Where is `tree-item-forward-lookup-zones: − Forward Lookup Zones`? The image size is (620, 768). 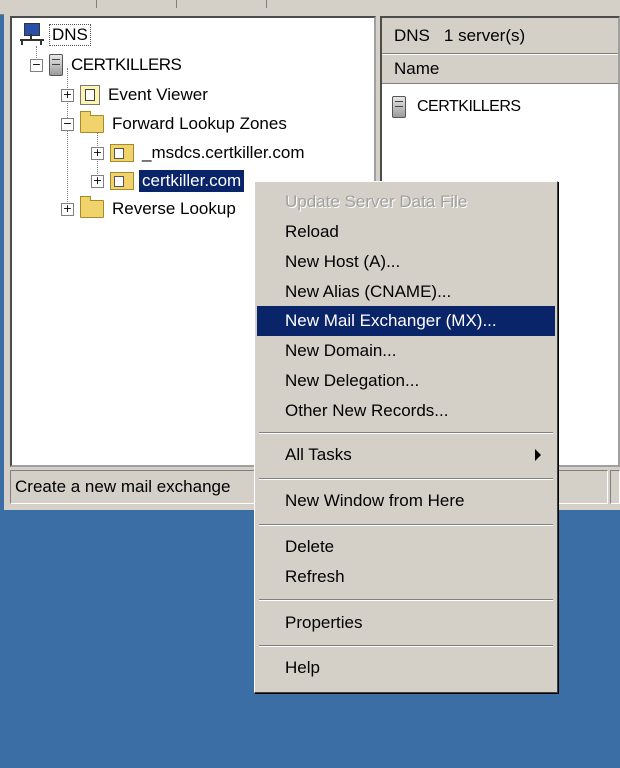
tree-item-forward-lookup-zones: − Forward Lookup Zones is located at coordinates (175, 124).